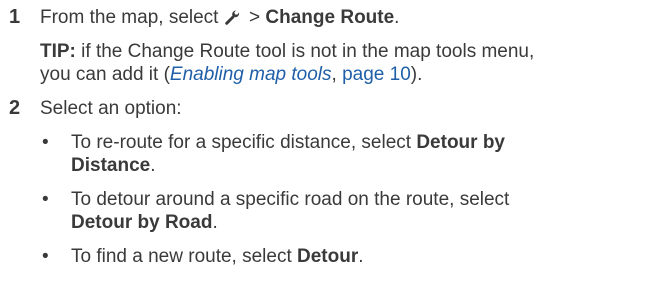  I want to click on option-text: To find a new route, select, so click(184, 256).